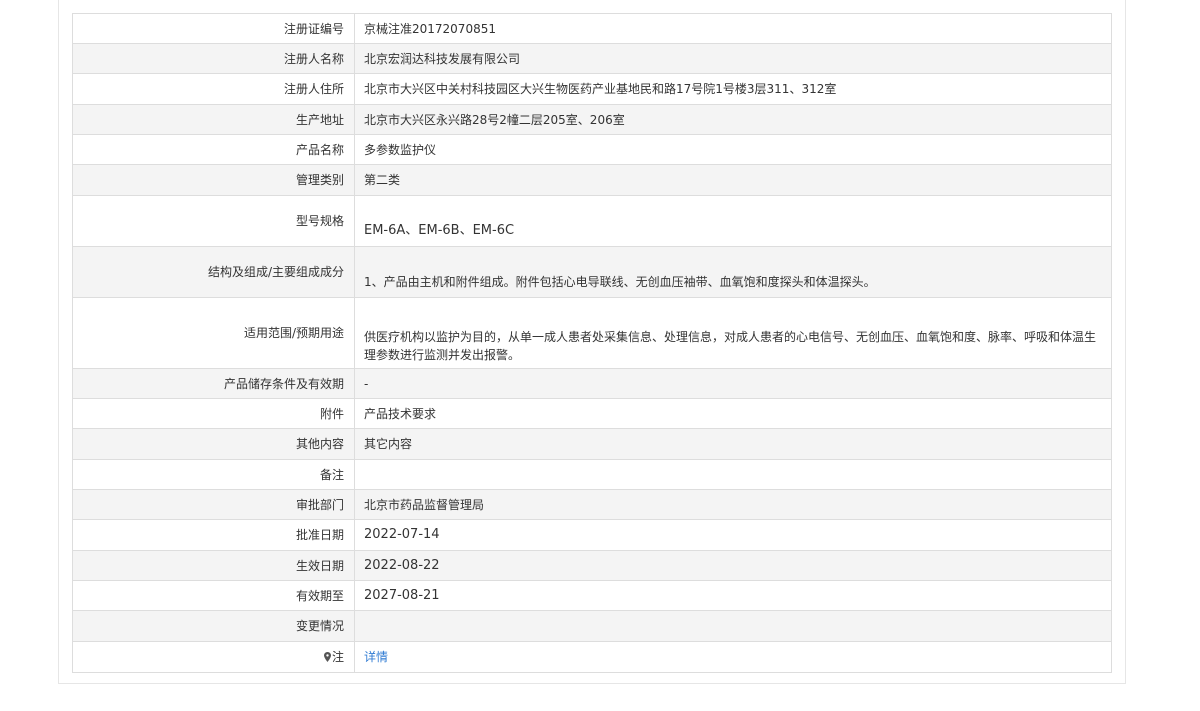  Describe the element at coordinates (213, 149) in the screenshot. I see `row-label: 产品名称` at that location.